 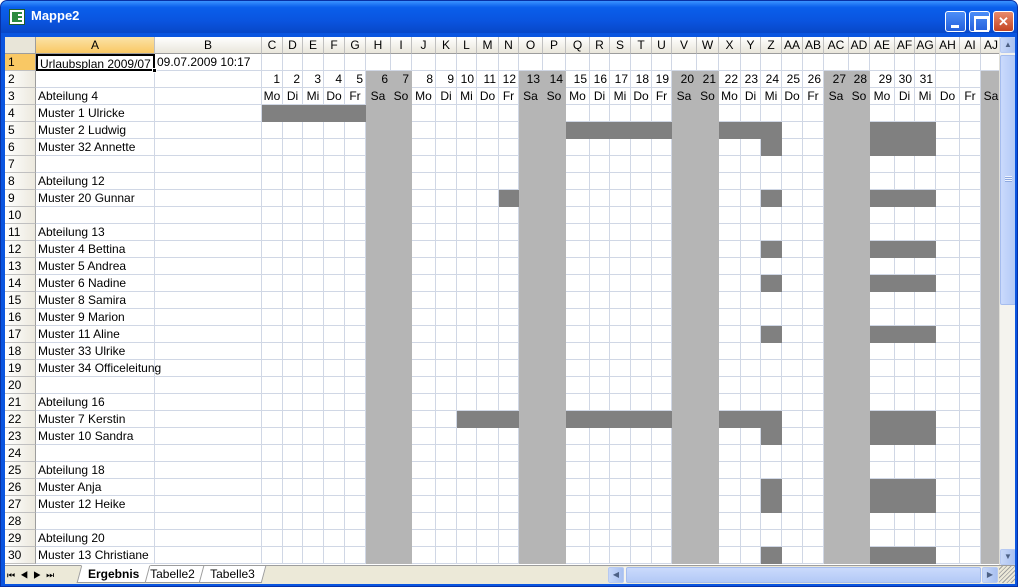 What do you see at coordinates (467, 62) in the screenshot?
I see `cell-l1` at bounding box center [467, 62].